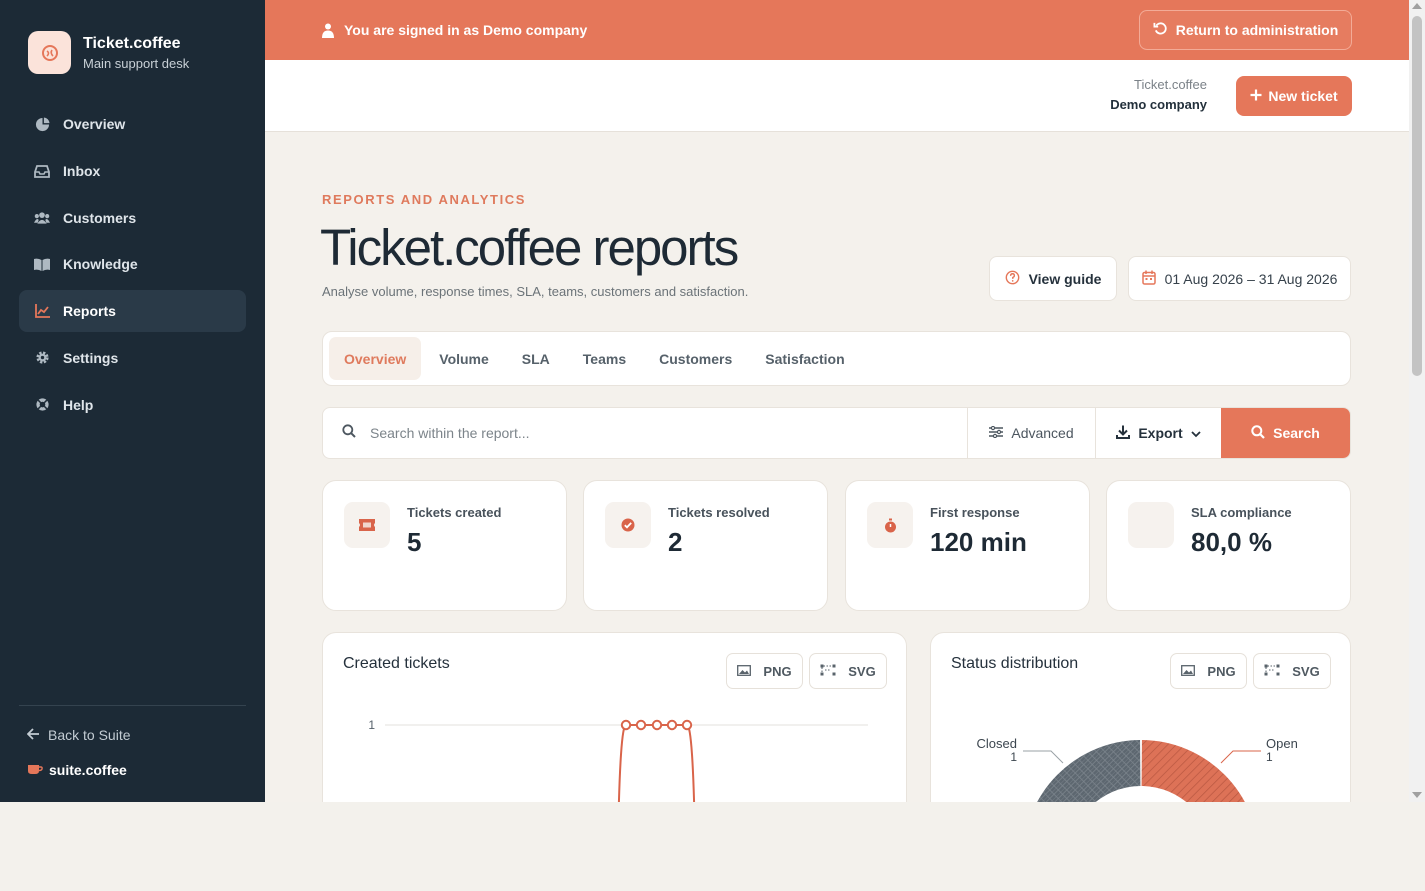 The height and width of the screenshot is (891, 1425). What do you see at coordinates (132, 358) in the screenshot?
I see `sidebar-item-settings: Settings` at bounding box center [132, 358].